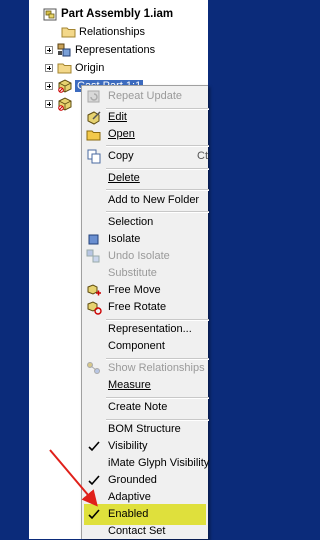 The width and height of the screenshot is (320, 540). I want to click on copy-icon, so click(94, 156).